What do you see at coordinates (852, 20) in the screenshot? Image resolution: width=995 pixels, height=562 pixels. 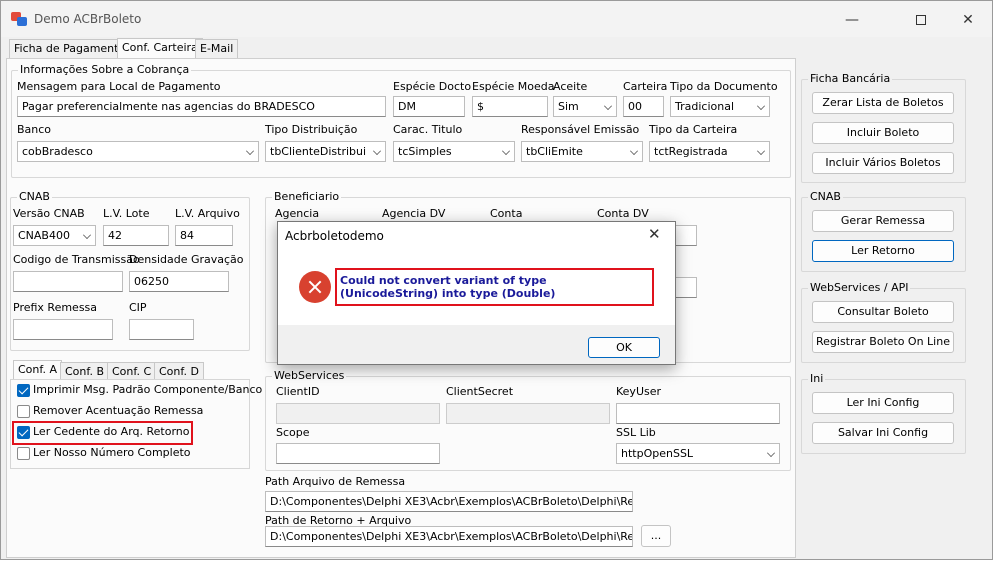 I see `minimize-icon: —` at bounding box center [852, 20].